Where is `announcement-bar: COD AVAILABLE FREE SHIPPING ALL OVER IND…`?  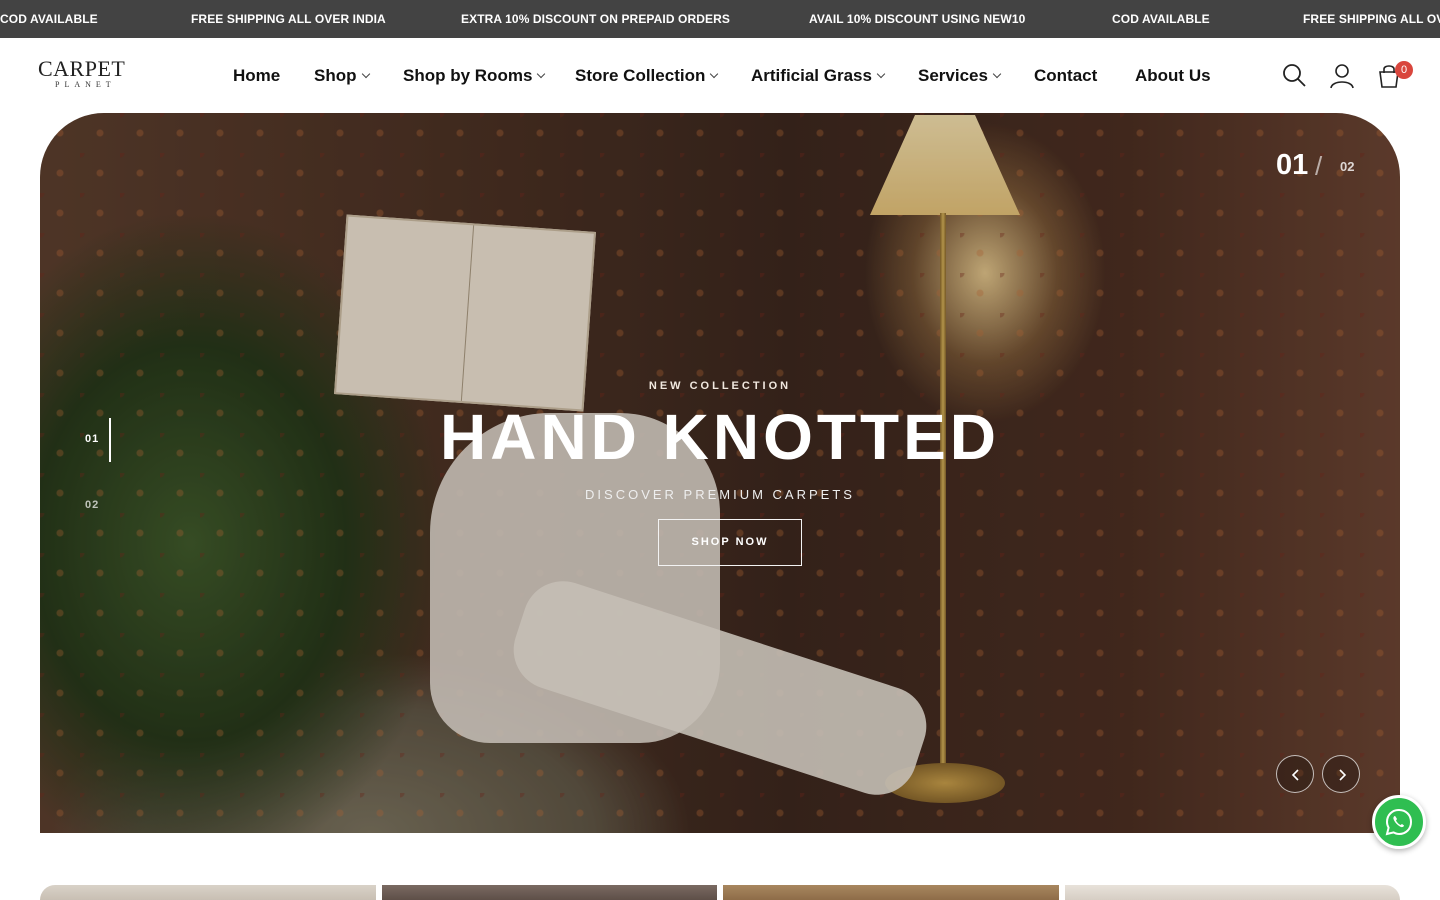 announcement-bar: COD AVAILABLE FREE SHIPPING ALL OVER IND… is located at coordinates (720, 19).